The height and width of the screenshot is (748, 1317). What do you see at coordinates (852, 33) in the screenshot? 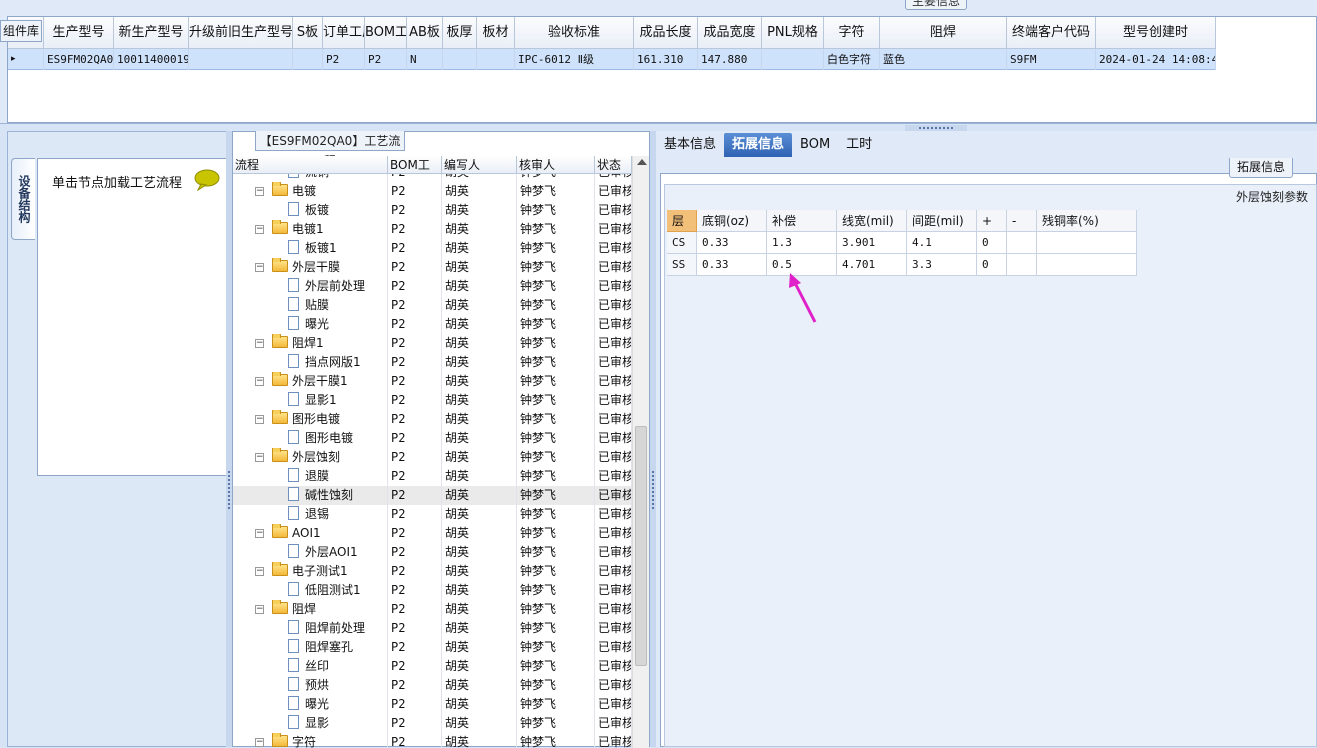
I see `column-header: 字符` at bounding box center [852, 33].